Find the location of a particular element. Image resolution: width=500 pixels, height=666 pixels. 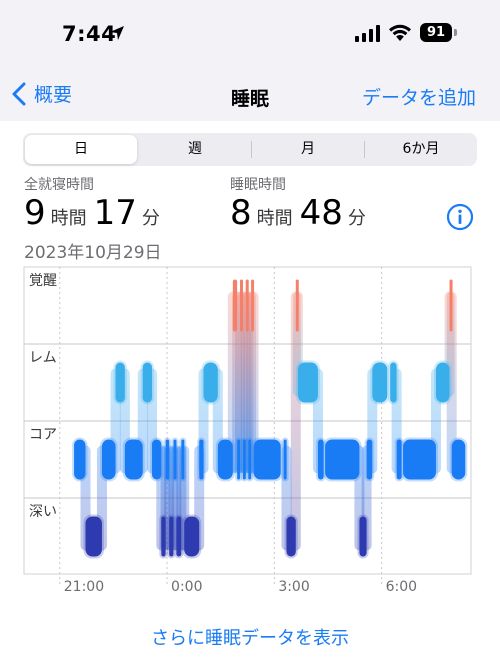

segment-week: 週 is located at coordinates (195, 149).